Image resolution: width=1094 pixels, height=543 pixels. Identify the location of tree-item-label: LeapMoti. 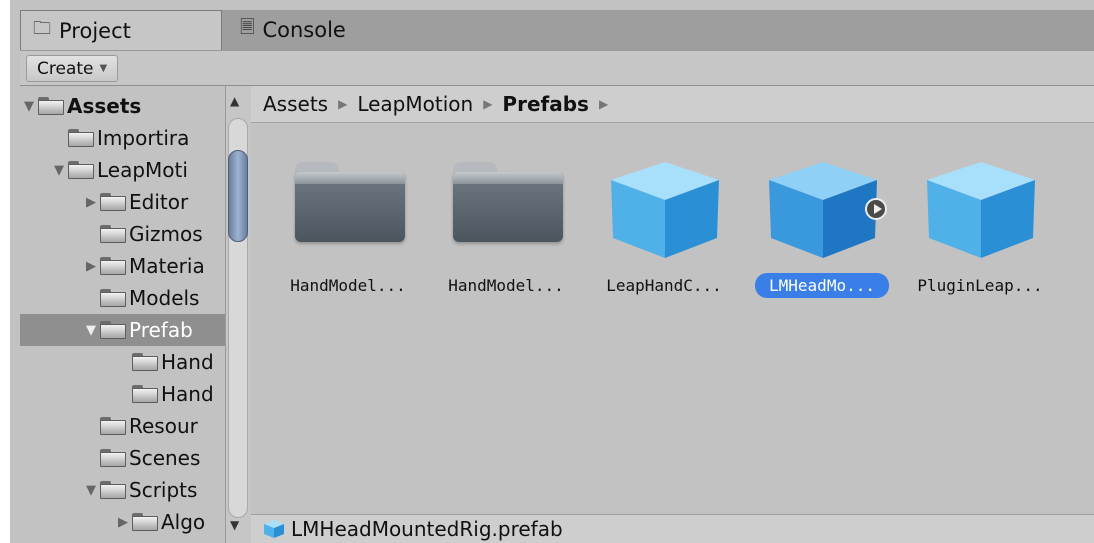
(142, 170).